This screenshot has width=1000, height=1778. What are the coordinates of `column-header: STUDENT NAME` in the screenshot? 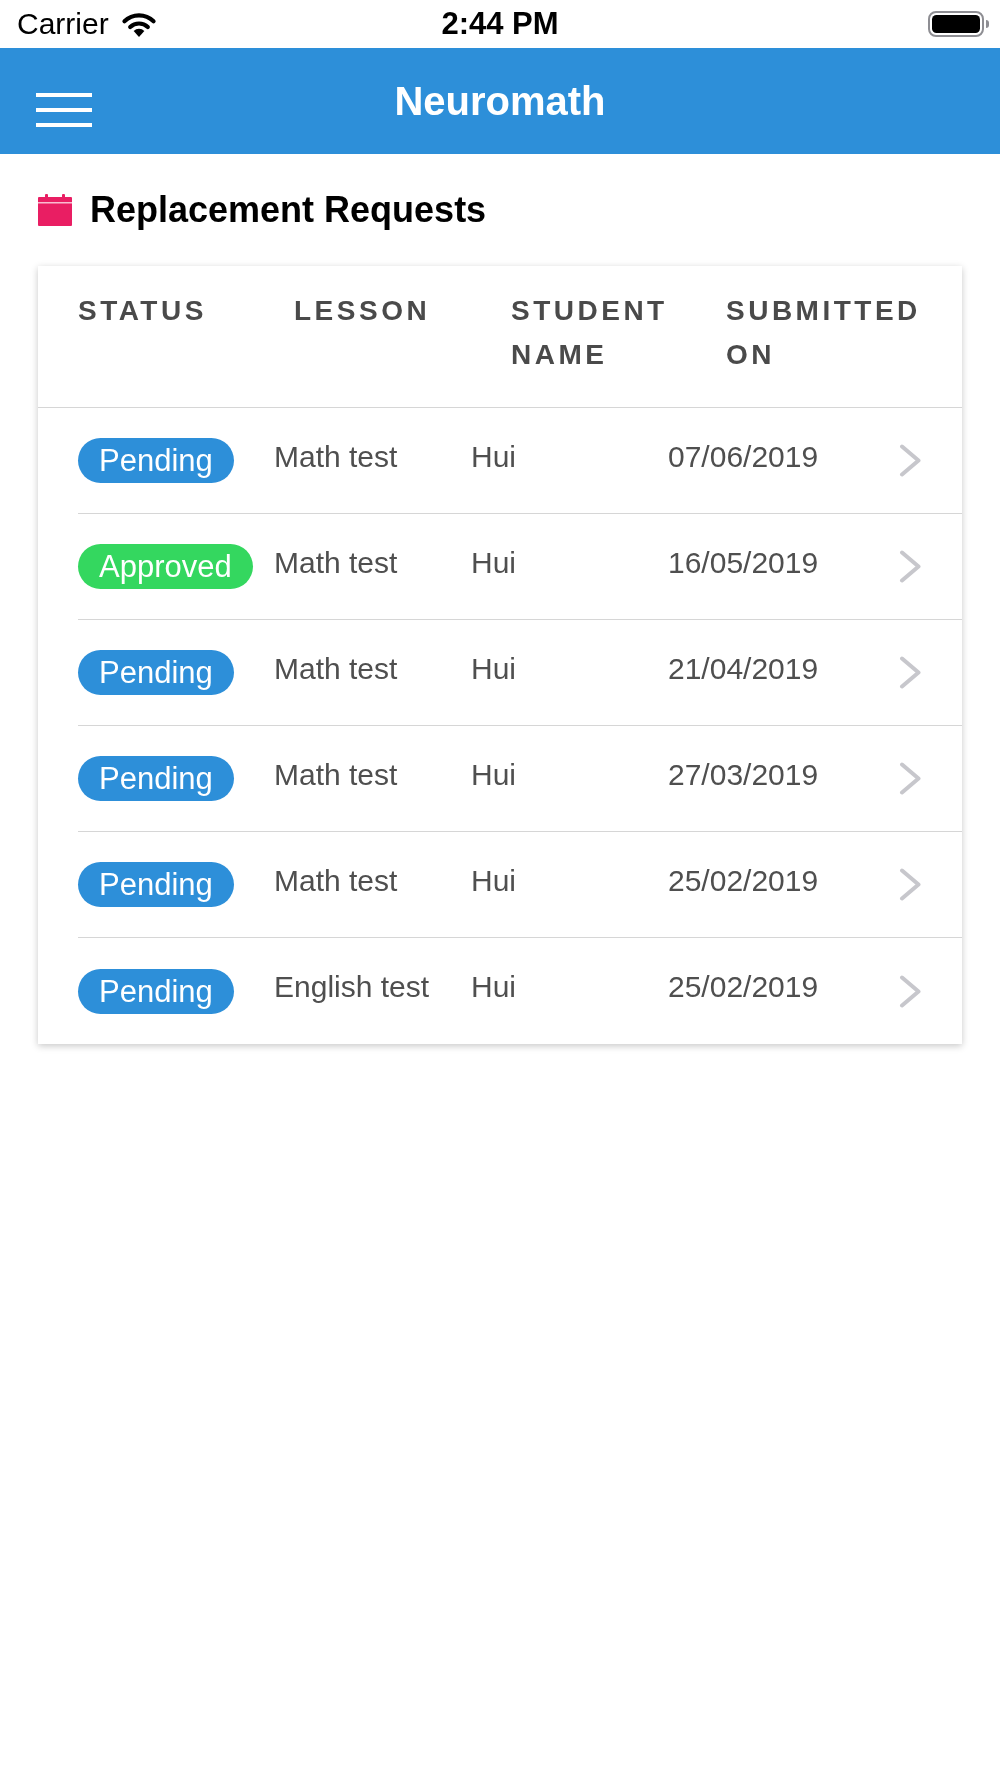 It's located at (590, 333).